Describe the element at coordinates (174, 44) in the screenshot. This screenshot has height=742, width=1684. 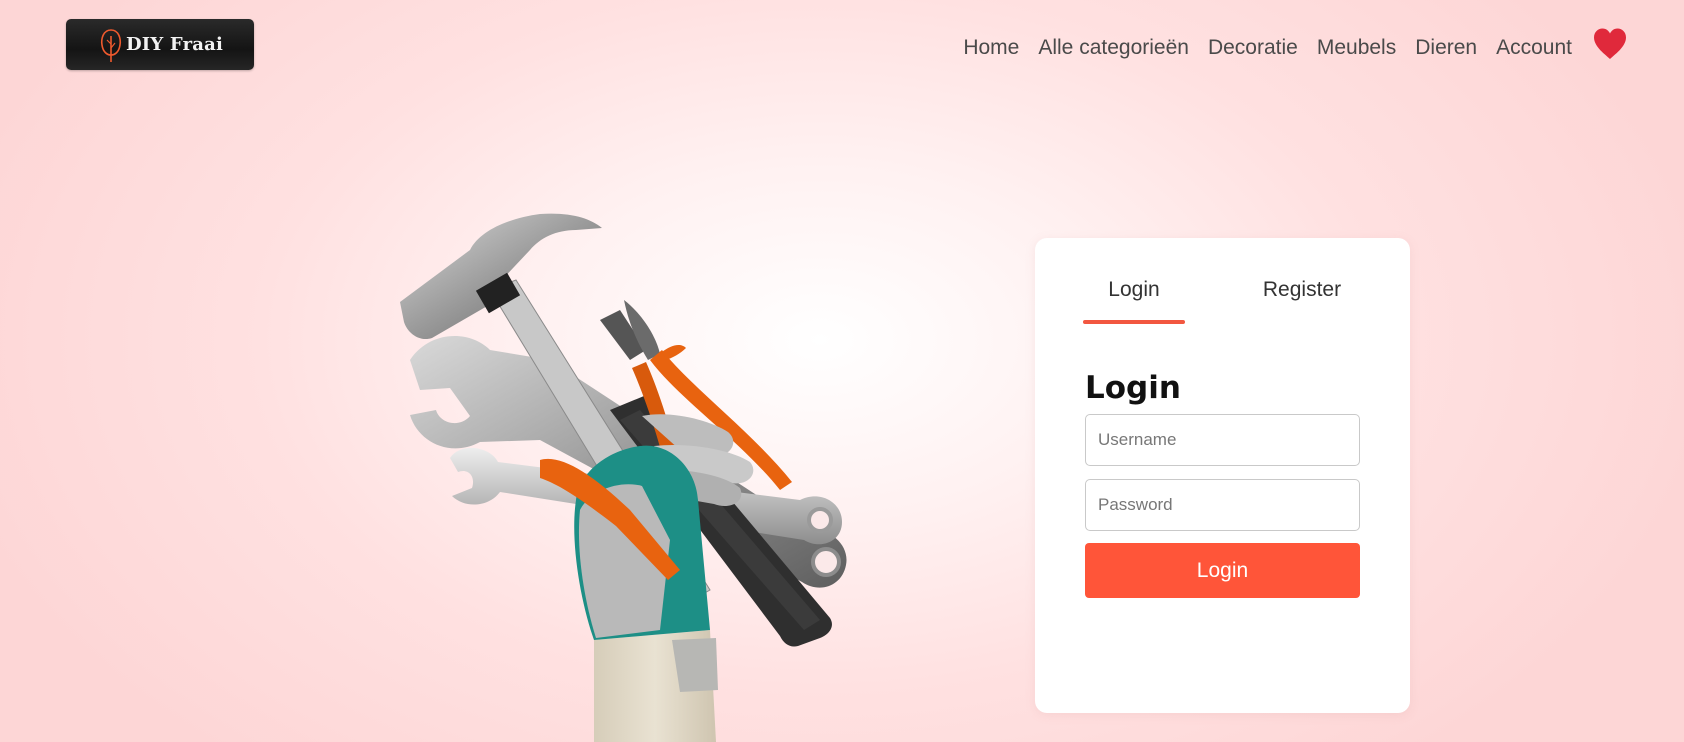
I see `logo-text: DIY Fraai` at that location.